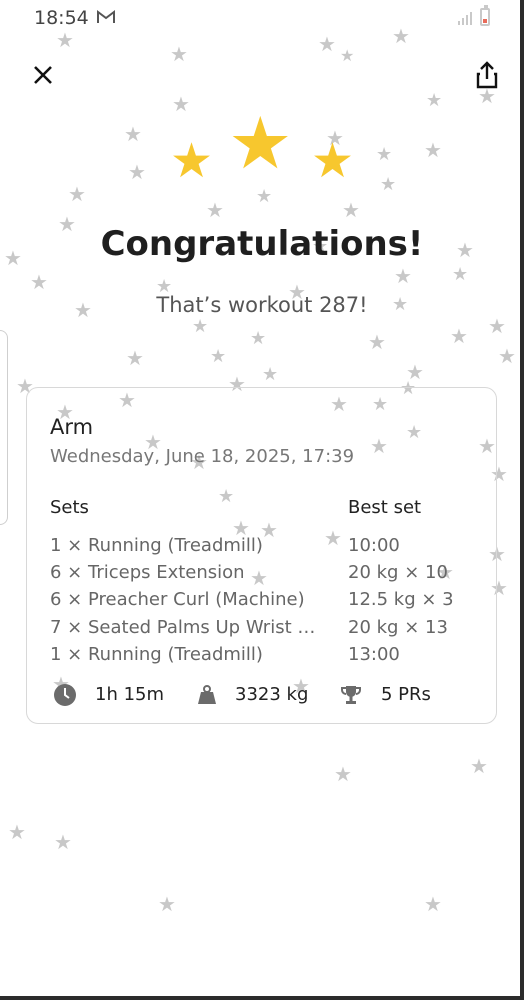 Image resolution: width=524 pixels, height=1000 pixels. I want to click on set-best: 13:00, so click(374, 654).